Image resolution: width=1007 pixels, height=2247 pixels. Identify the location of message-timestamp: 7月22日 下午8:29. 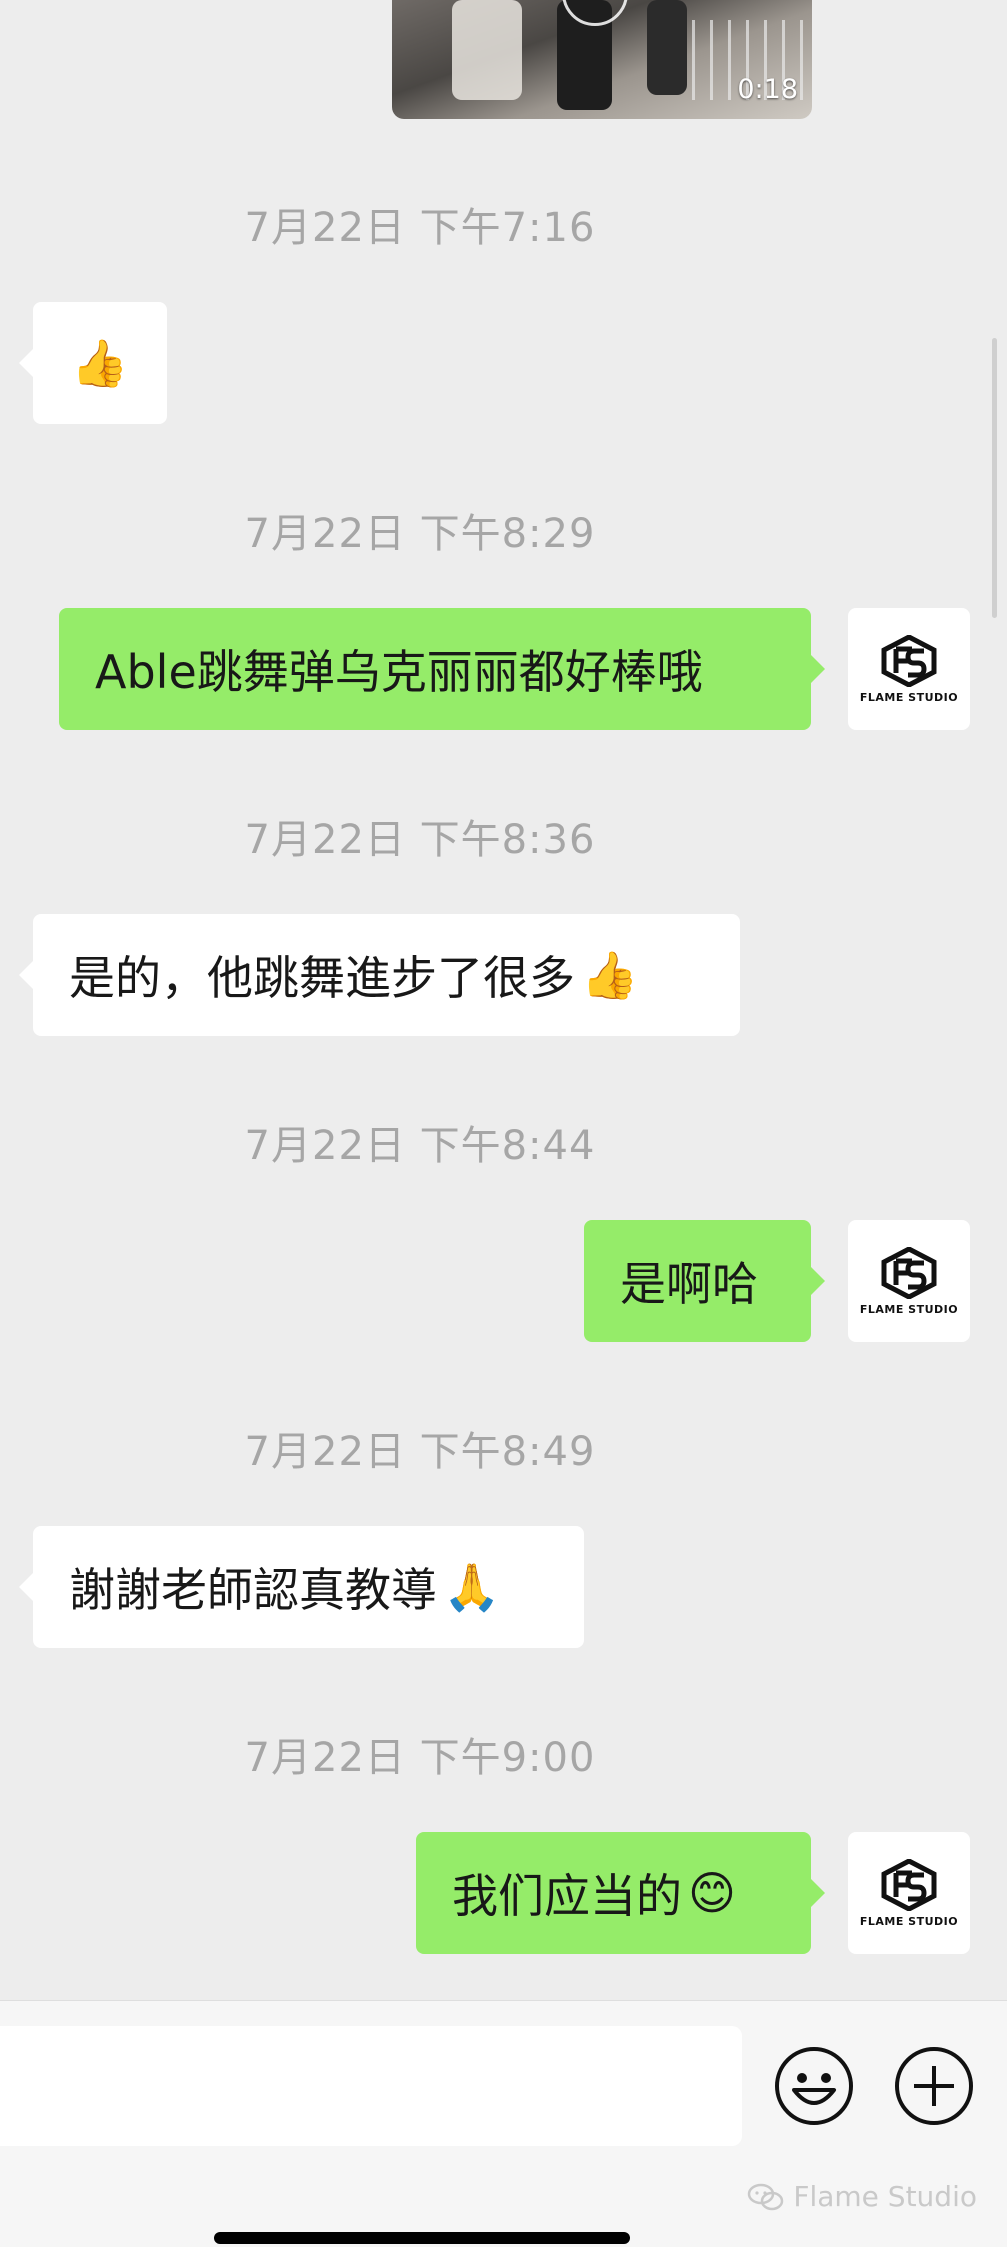
(420, 534).